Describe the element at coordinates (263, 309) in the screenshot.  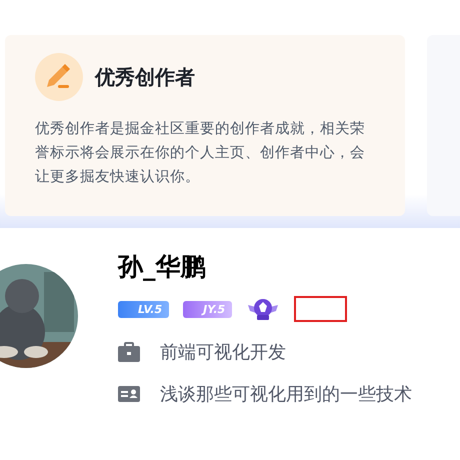
I see `medal-icon` at that location.